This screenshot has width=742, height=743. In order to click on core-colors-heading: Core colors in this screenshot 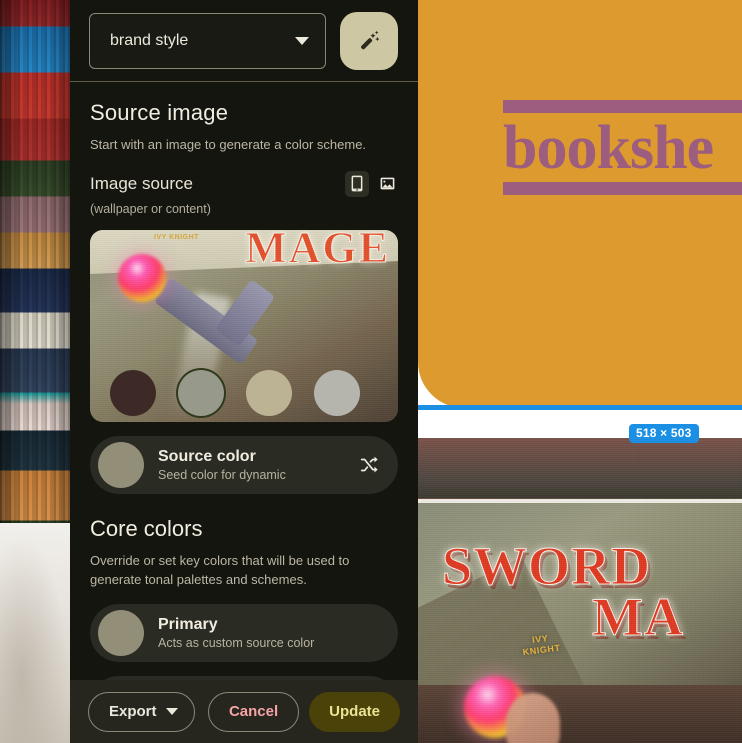, I will do `click(146, 528)`.